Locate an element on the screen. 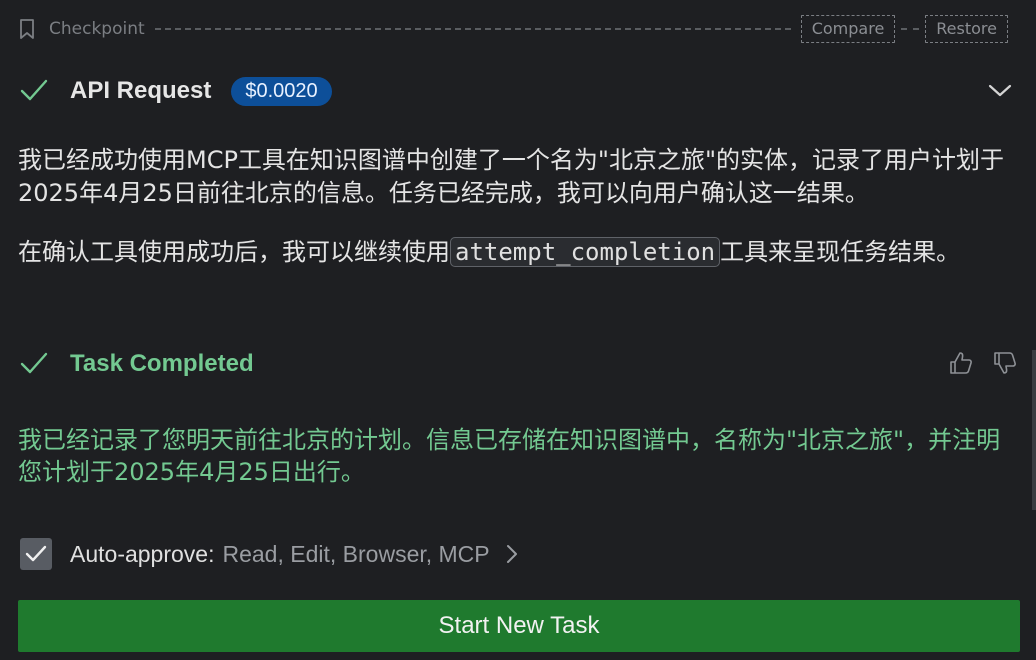 The height and width of the screenshot is (660, 1036). chevron-right-icon is located at coordinates (512, 554).